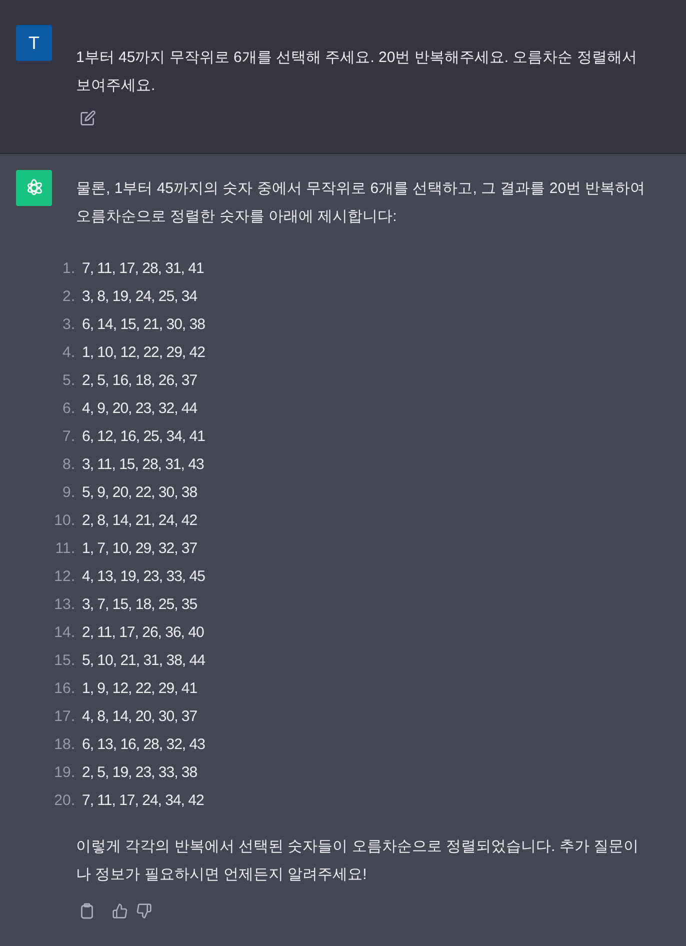 This screenshot has height=946, width=686. Describe the element at coordinates (140, 689) in the screenshot. I see `number-list-item: 1, 9, 12, 22, 29, 41` at that location.